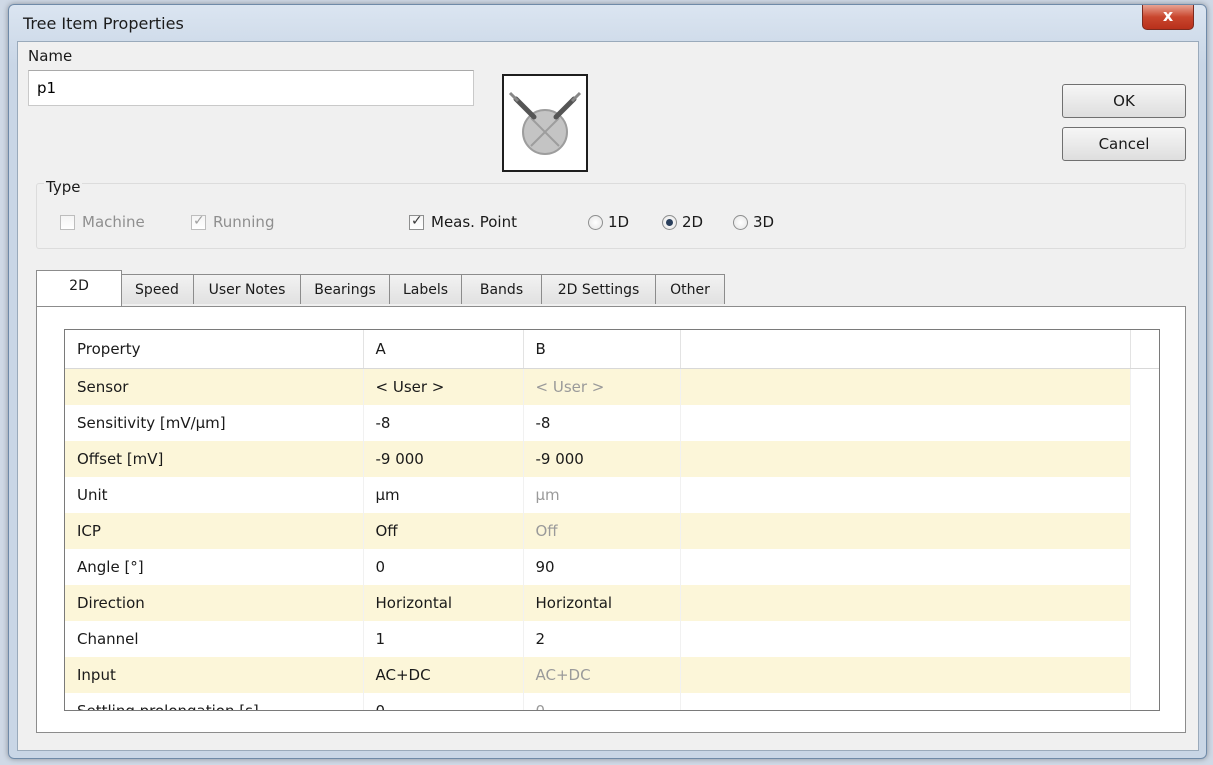  I want to click on column-header-empty, so click(905, 349).